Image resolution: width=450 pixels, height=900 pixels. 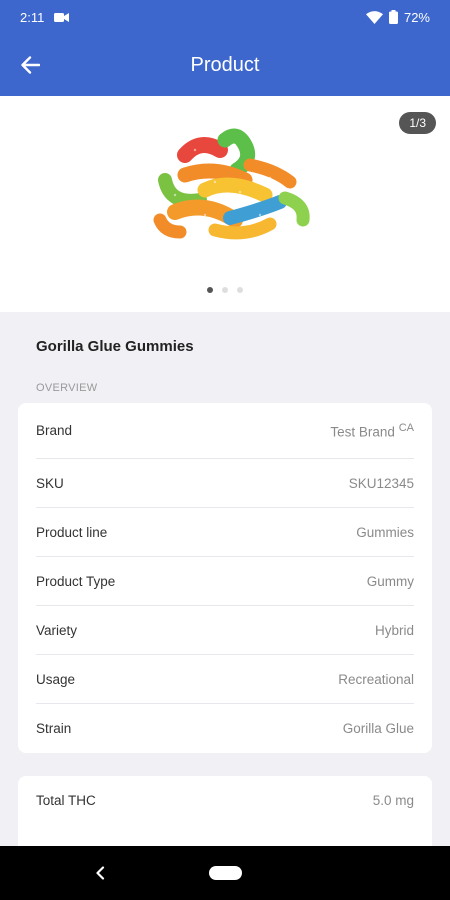 What do you see at coordinates (225, 532) in the screenshot?
I see `overview-row-product-line: Product line Gummies` at bounding box center [225, 532].